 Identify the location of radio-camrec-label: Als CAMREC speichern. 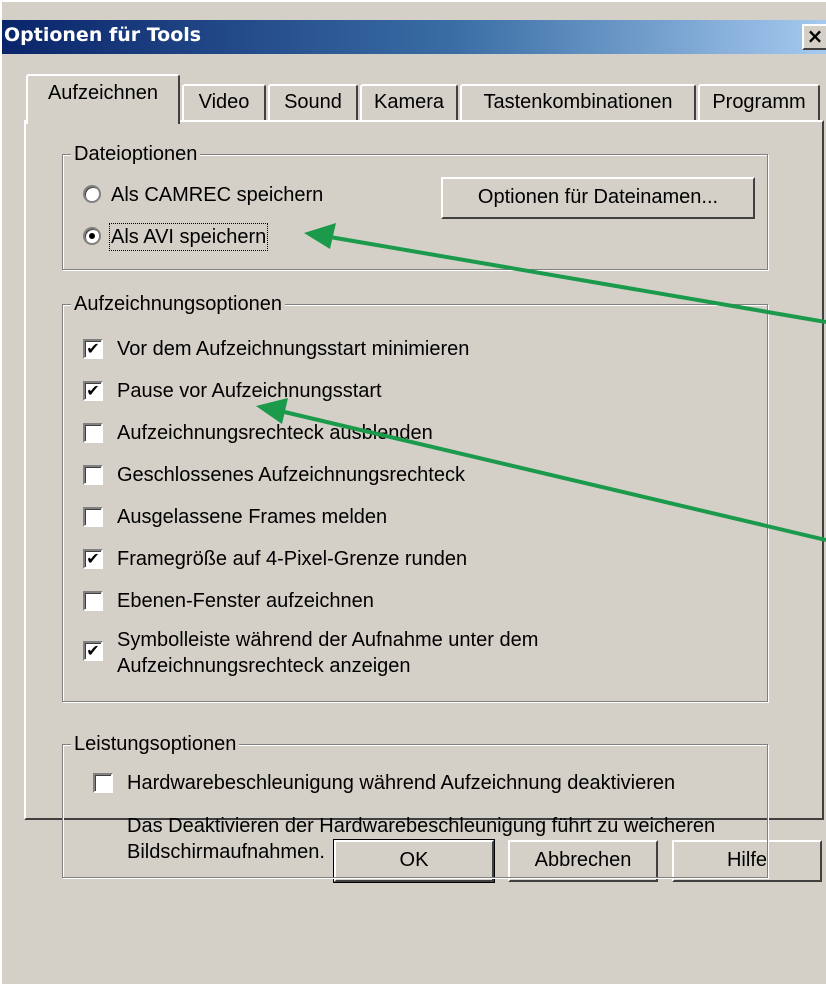
(217, 195).